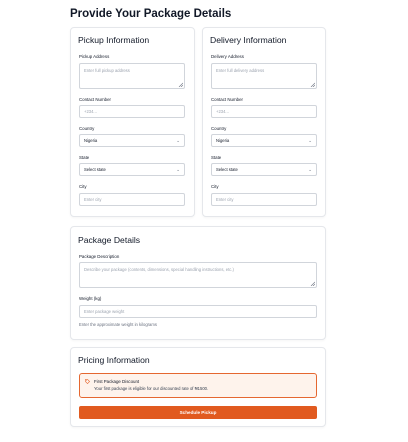 This screenshot has width=408, height=442. I want to click on pickup-state-value: Select state, so click(95, 169).